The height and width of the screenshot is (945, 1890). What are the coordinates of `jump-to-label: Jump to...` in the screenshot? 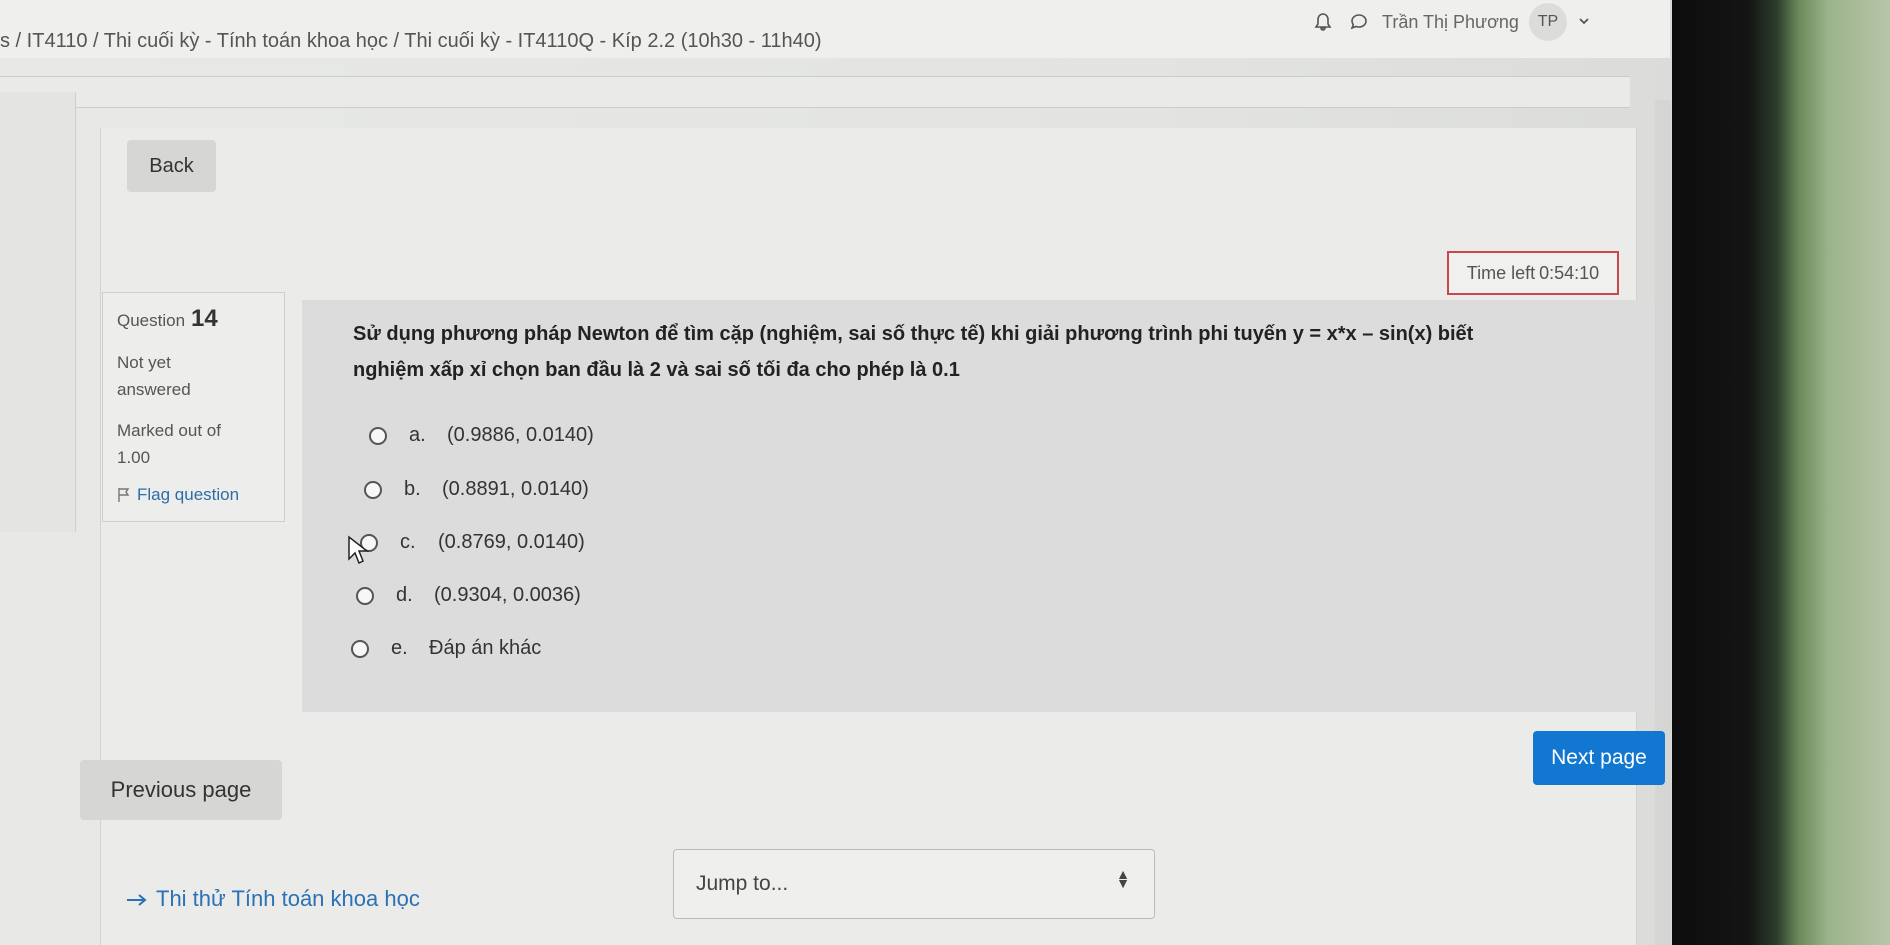 It's located at (742, 883).